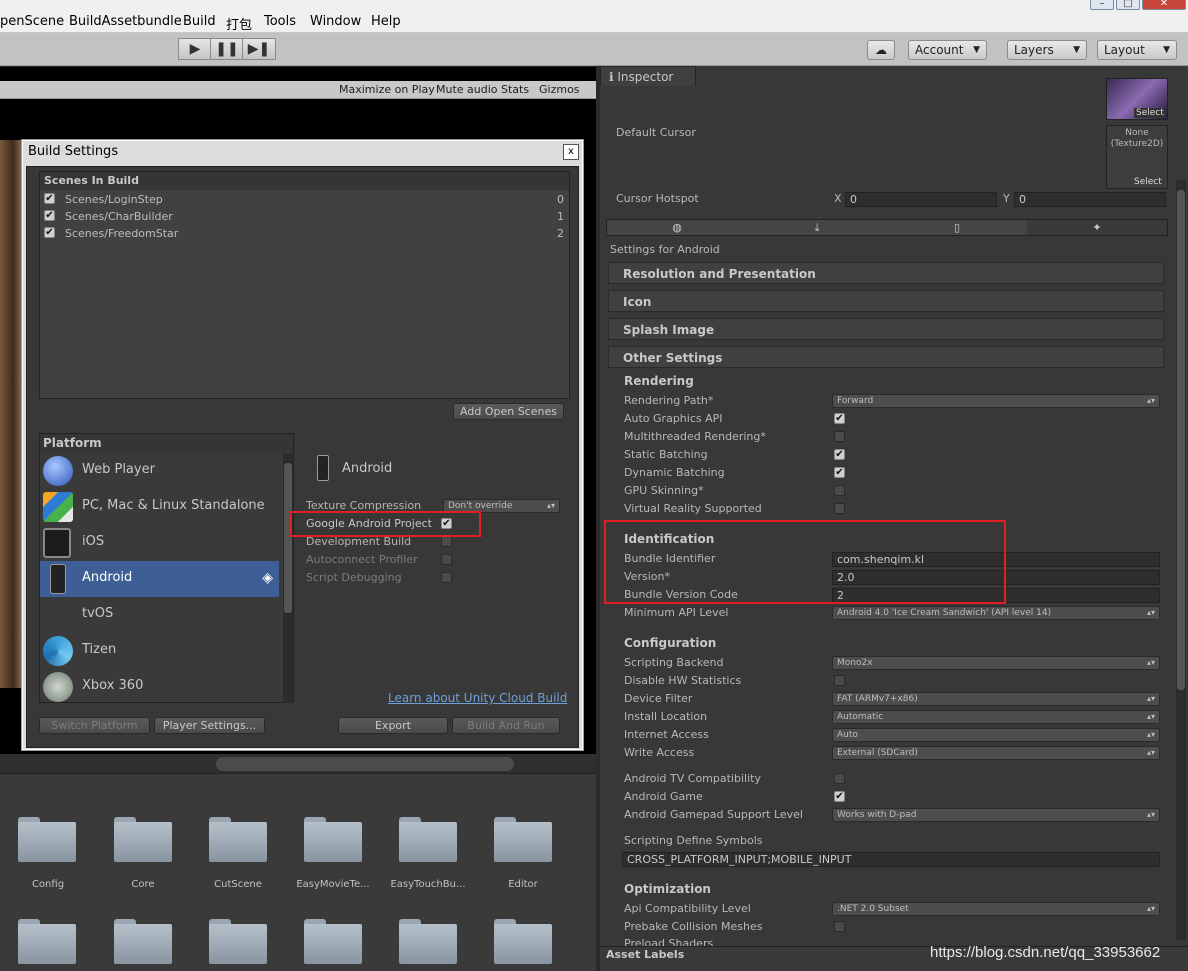 Image resolution: width=1188 pixels, height=971 pixels. Describe the element at coordinates (393, 725) in the screenshot. I see `export-button: Export` at that location.